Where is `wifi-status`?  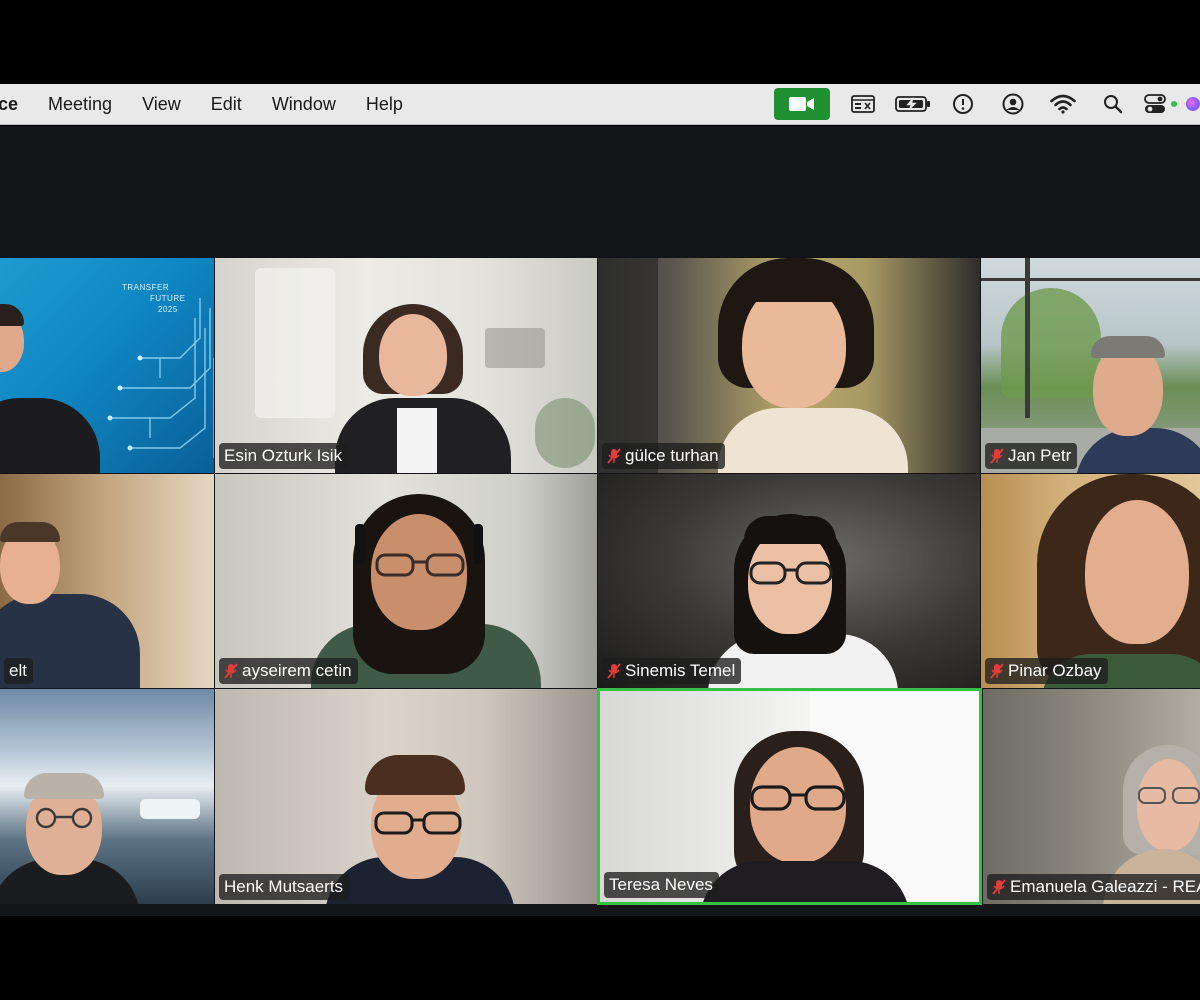
wifi-status is located at coordinates (1063, 104).